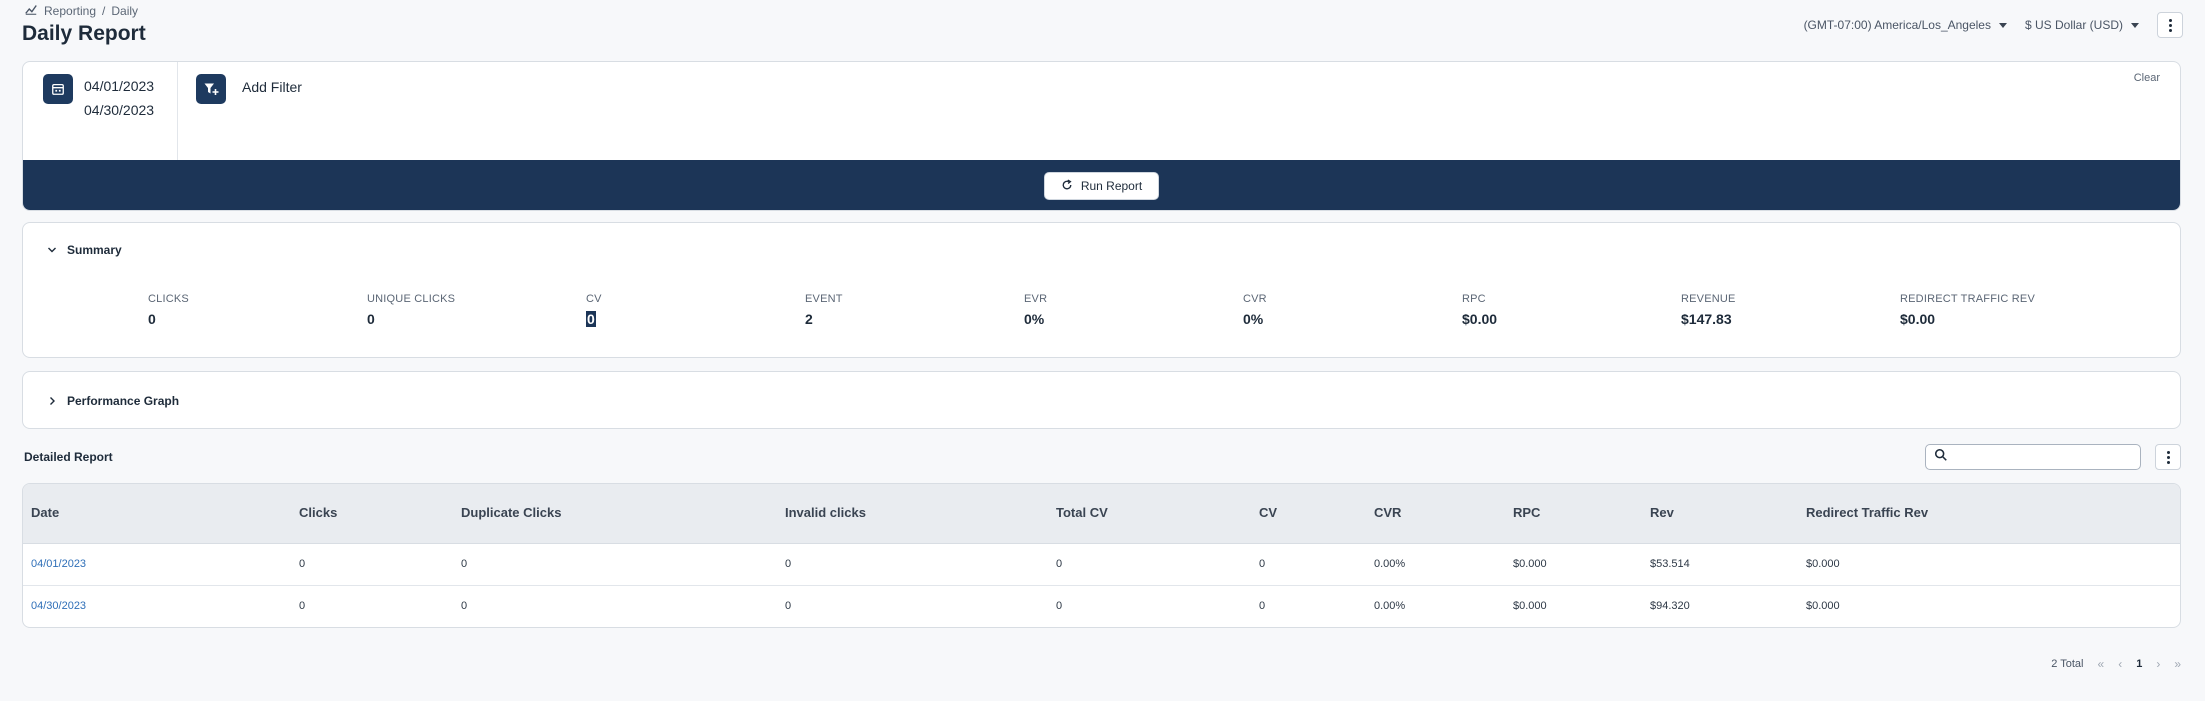  I want to click on breadcrumb-current: Daily, so click(125, 10).